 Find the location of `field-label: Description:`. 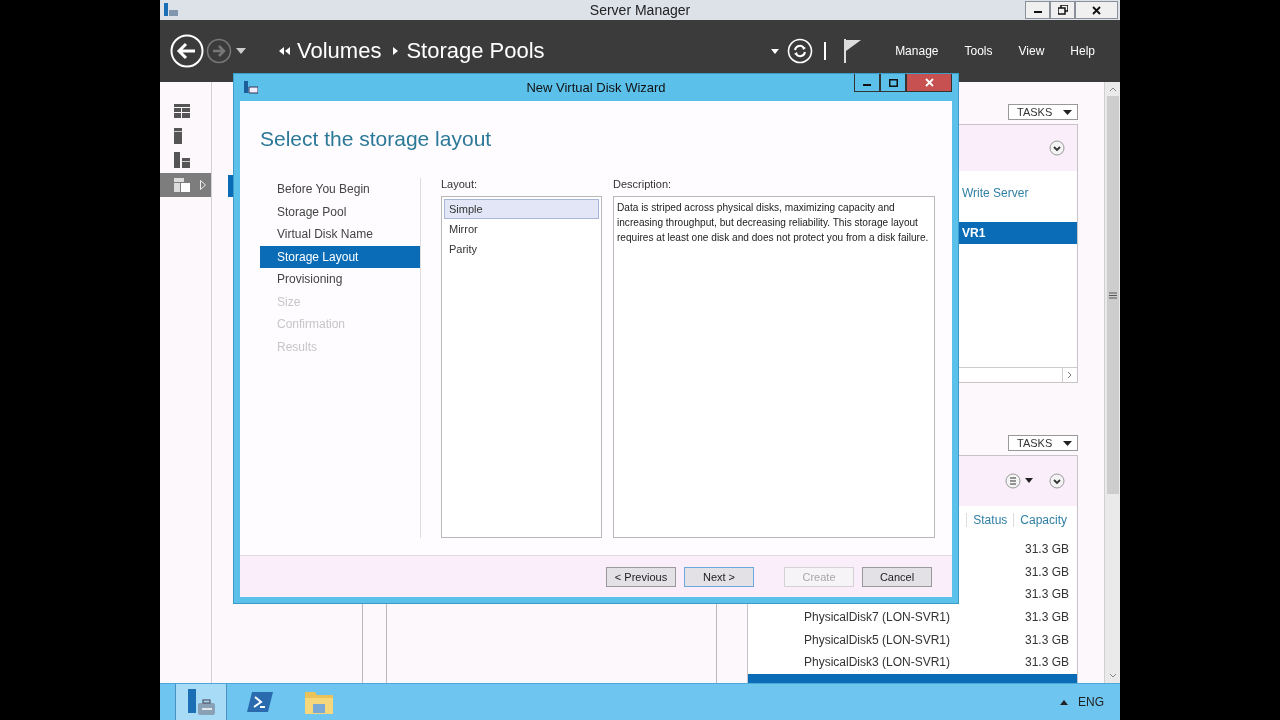

field-label: Description: is located at coordinates (643, 185).